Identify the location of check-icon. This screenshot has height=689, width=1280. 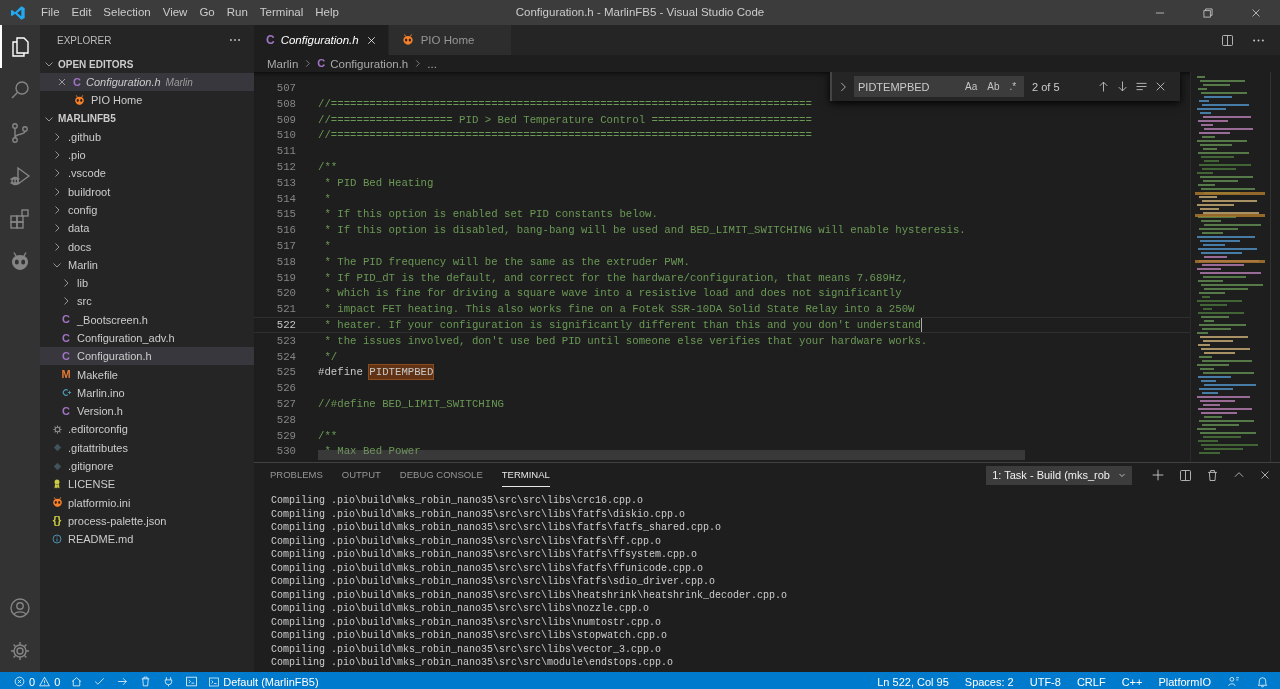
(100, 681).